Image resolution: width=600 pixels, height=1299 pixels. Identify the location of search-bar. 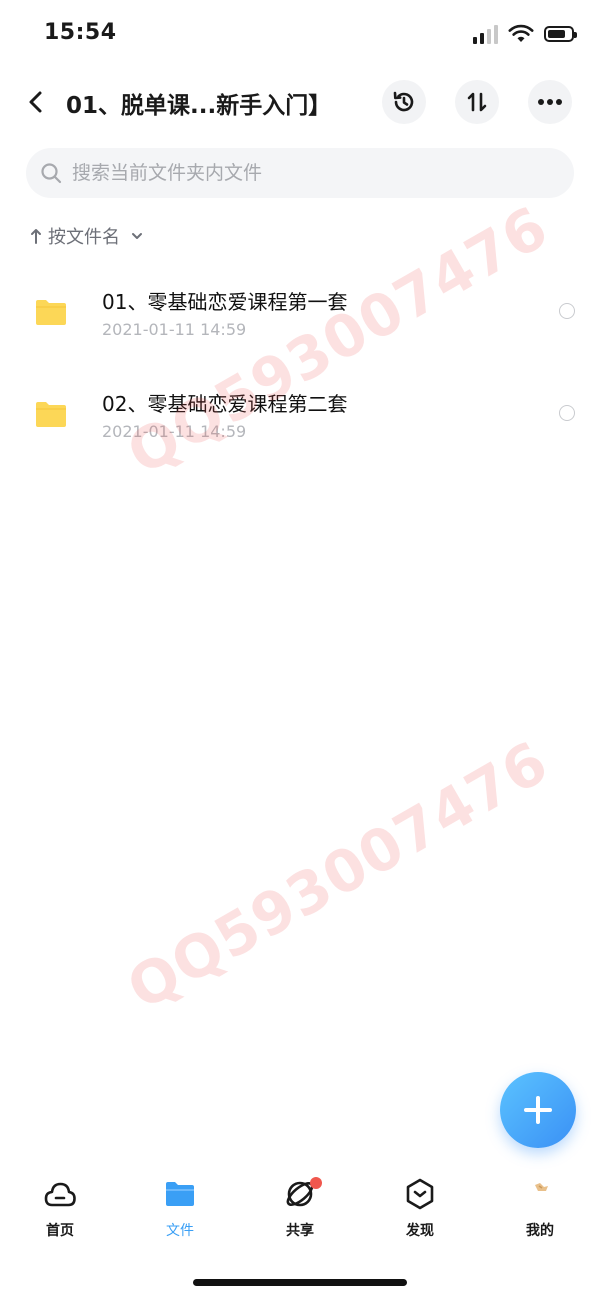
(300, 173).